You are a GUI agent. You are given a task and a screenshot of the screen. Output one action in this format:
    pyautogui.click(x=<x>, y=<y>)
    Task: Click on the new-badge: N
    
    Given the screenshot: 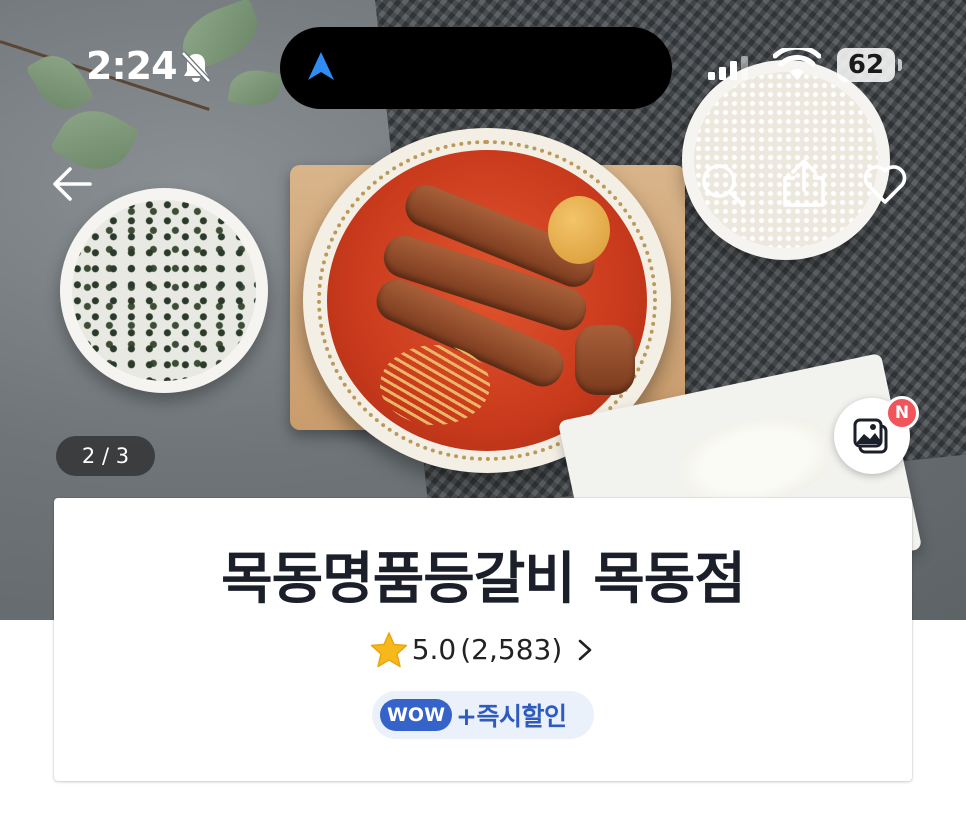 What is the action you would take?
    pyautogui.click(x=902, y=413)
    